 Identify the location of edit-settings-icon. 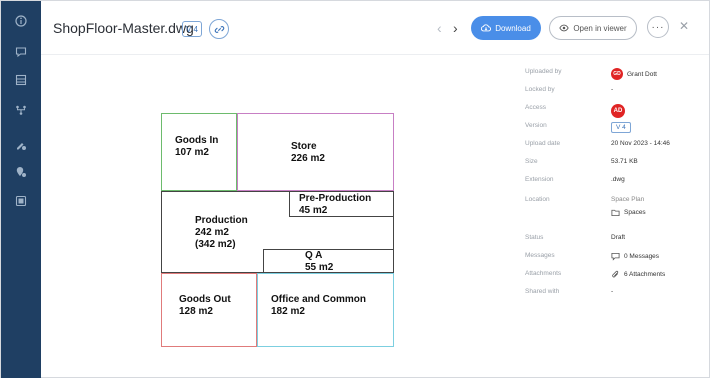
(21, 145).